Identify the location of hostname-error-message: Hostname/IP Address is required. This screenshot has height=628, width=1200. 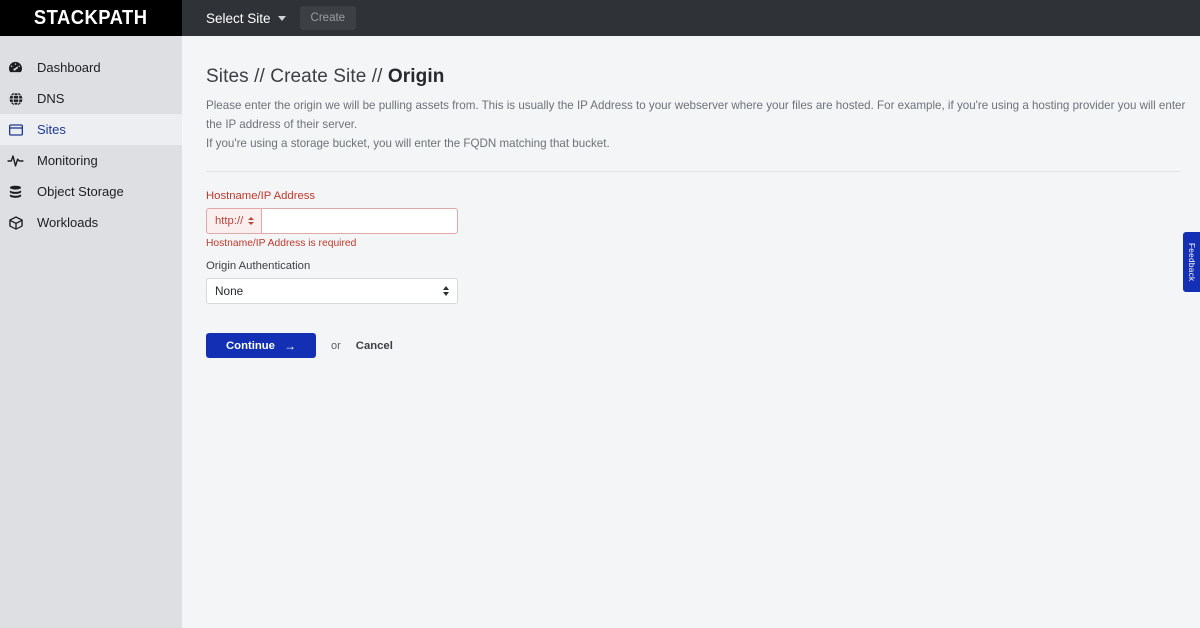
(281, 244).